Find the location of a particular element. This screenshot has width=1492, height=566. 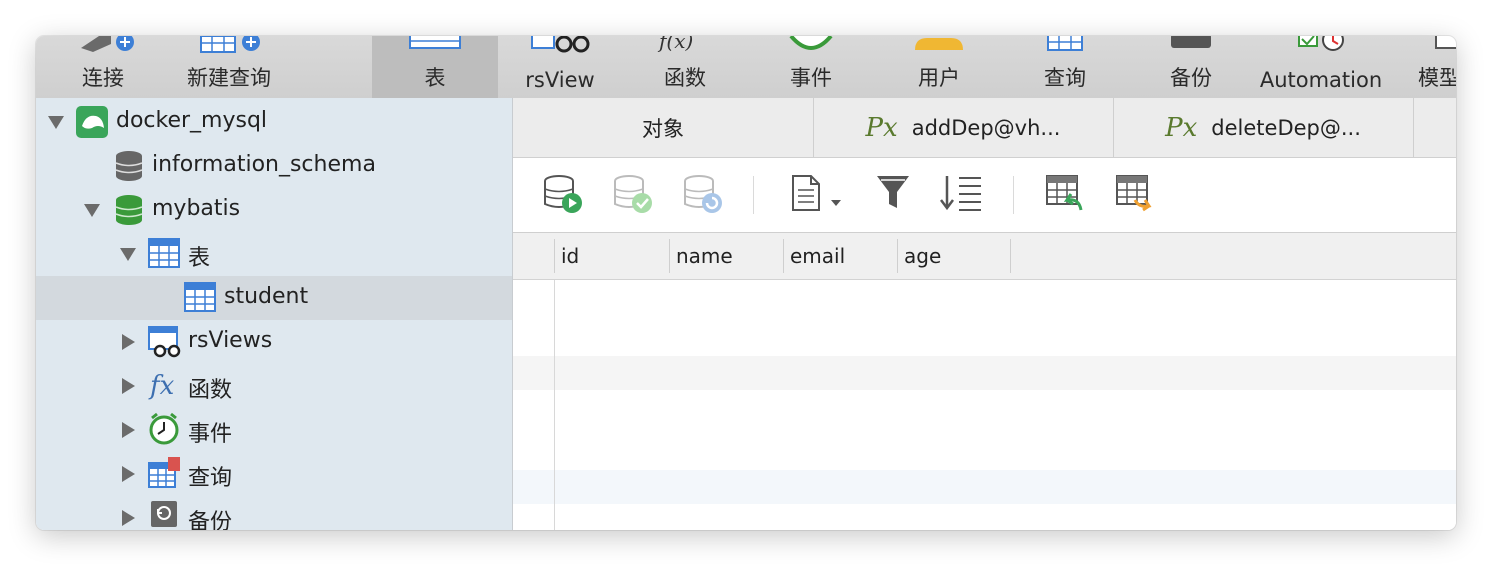

toolbar-query-button: 查询 is located at coordinates (1065, 67).